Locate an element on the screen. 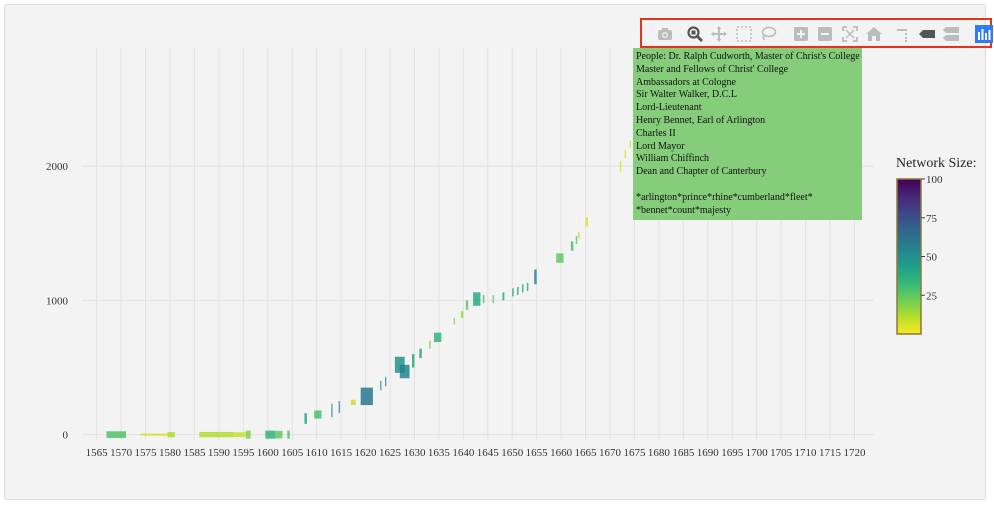 The height and width of the screenshot is (511, 994). x-tick-label: 1710 is located at coordinates (806, 453).